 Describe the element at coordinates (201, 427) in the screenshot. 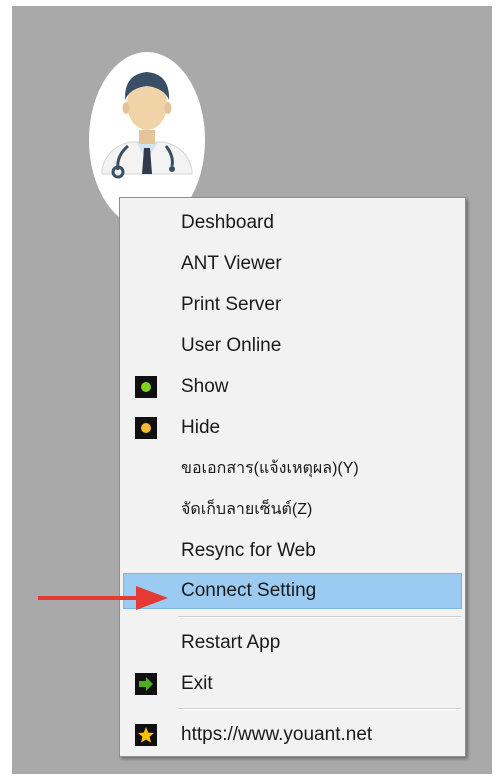

I see `menu-item-label: Hide` at that location.